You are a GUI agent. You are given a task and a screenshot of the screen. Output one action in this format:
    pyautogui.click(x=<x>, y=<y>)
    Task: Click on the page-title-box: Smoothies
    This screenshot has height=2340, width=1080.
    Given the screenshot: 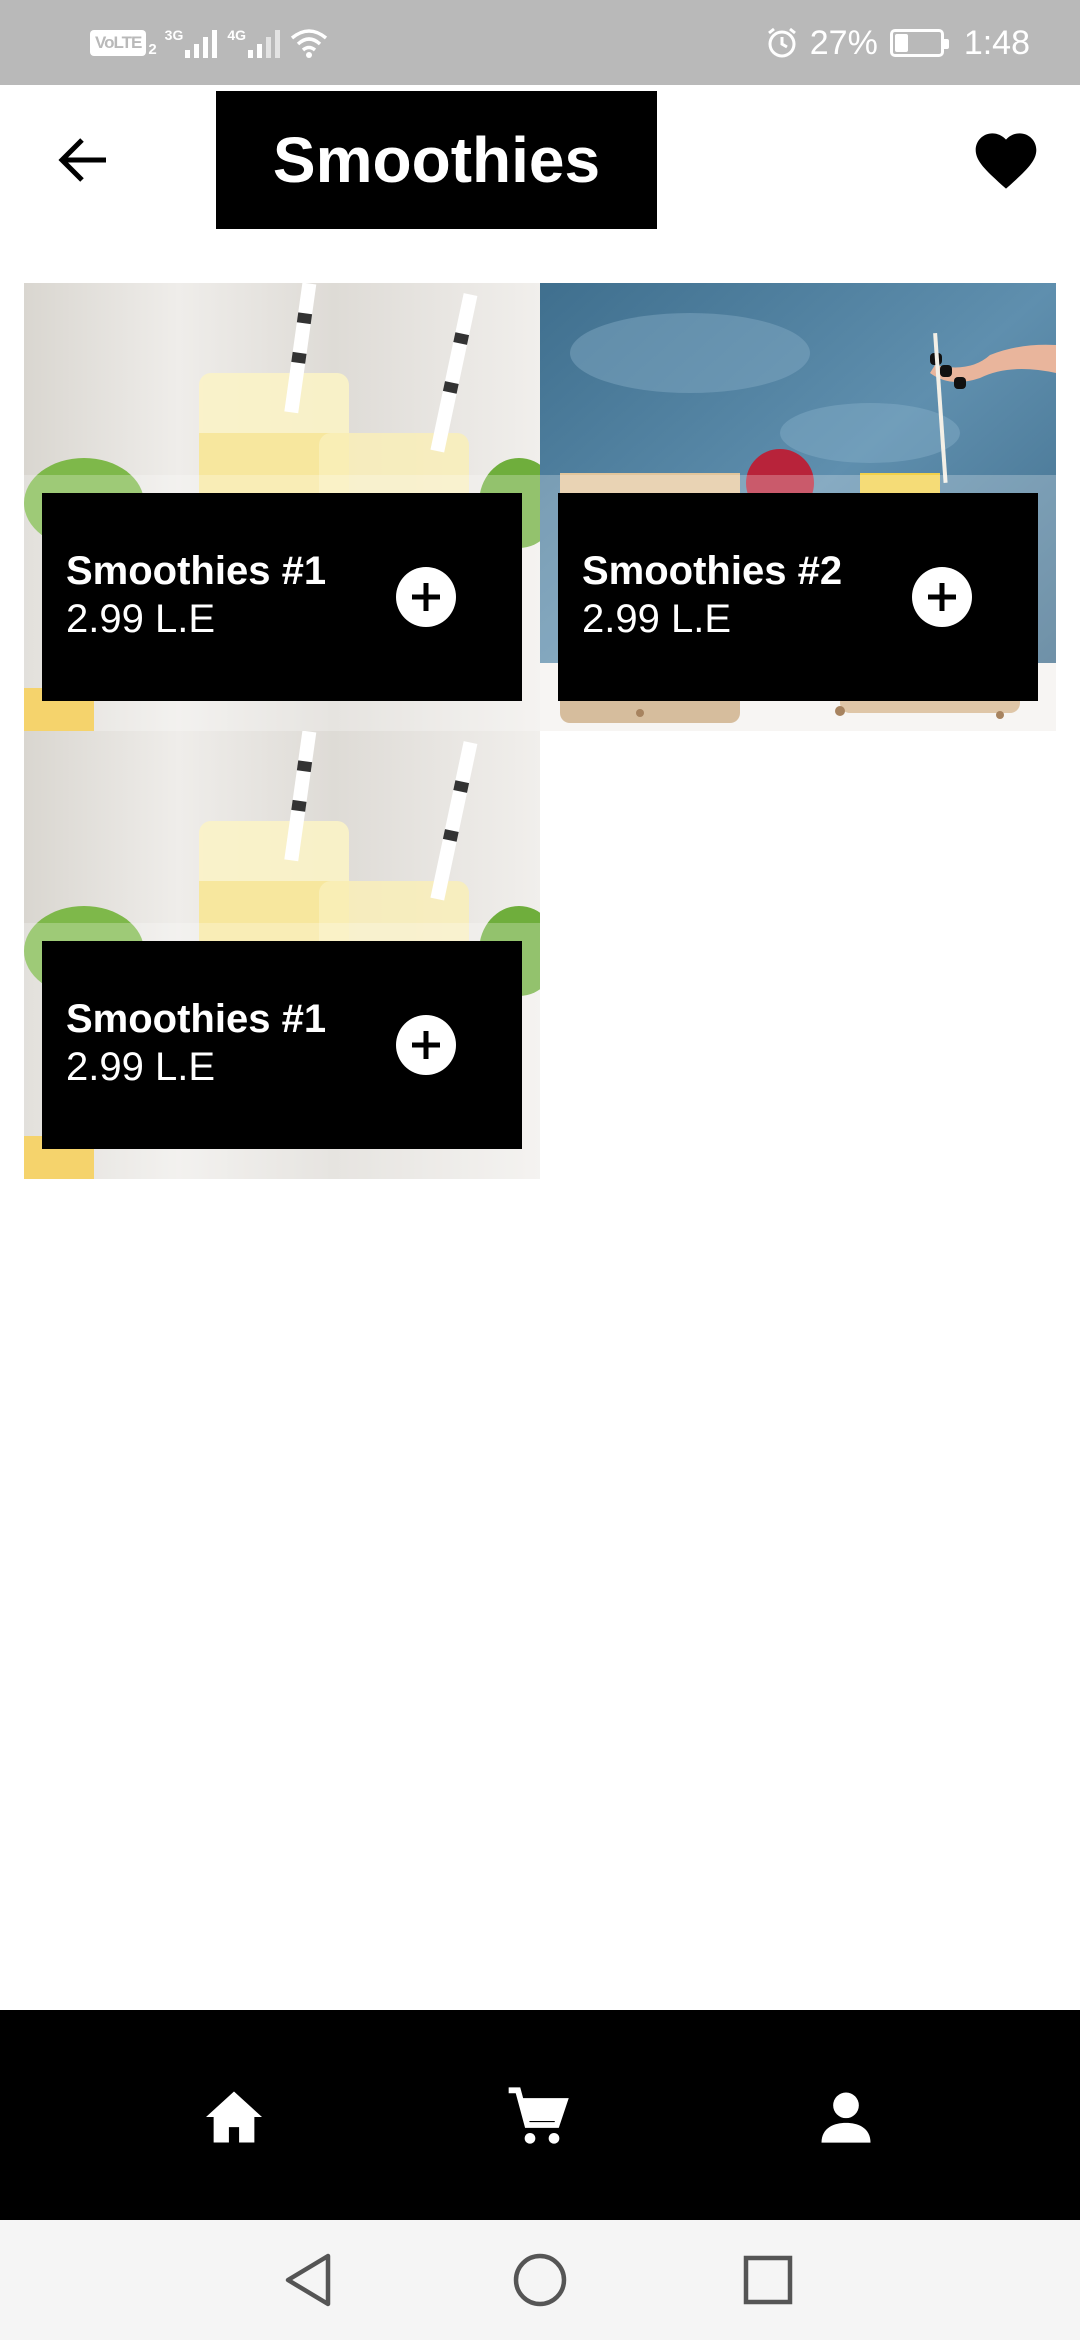 What is the action you would take?
    pyautogui.click(x=436, y=160)
    